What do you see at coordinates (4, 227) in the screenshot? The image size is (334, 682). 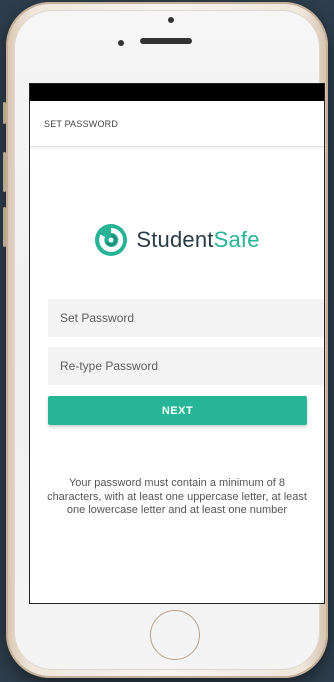 I see `mute-switch` at bounding box center [4, 227].